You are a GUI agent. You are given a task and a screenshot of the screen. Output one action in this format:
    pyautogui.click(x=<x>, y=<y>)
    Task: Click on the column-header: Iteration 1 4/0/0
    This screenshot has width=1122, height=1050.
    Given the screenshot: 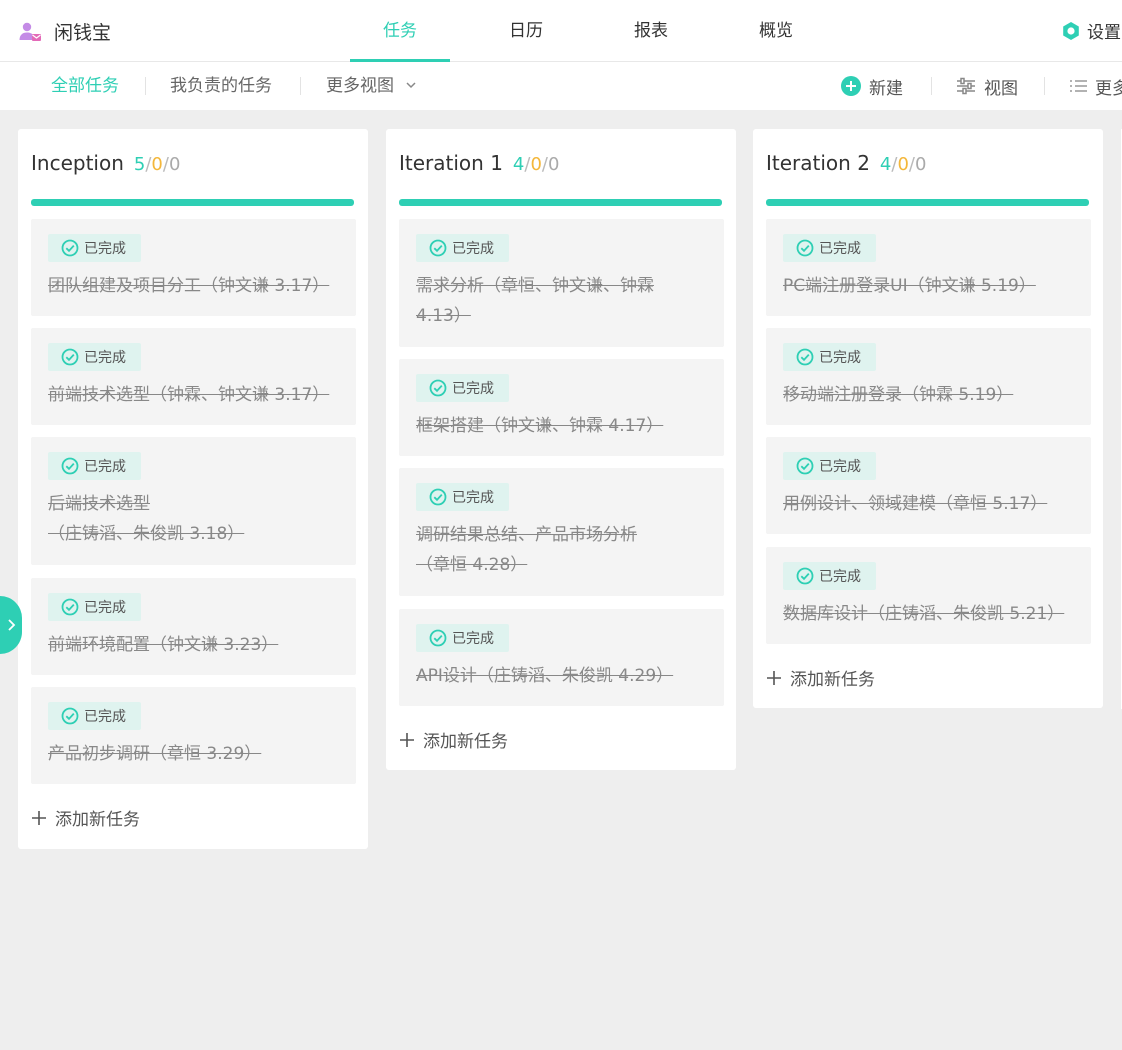 What is the action you would take?
    pyautogui.click(x=479, y=163)
    